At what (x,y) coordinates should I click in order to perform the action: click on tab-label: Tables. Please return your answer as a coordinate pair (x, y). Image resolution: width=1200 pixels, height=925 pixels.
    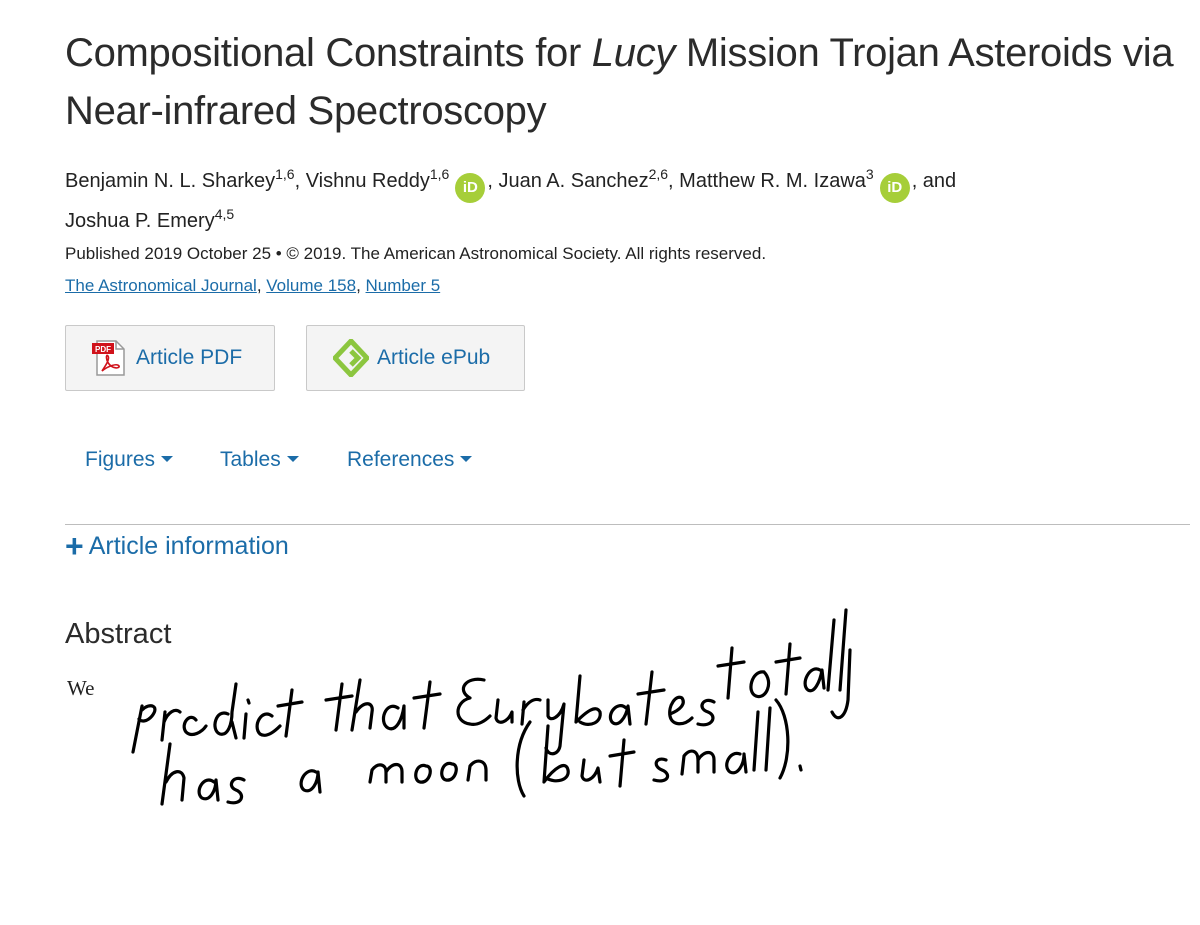
    Looking at the image, I should click on (250, 459).